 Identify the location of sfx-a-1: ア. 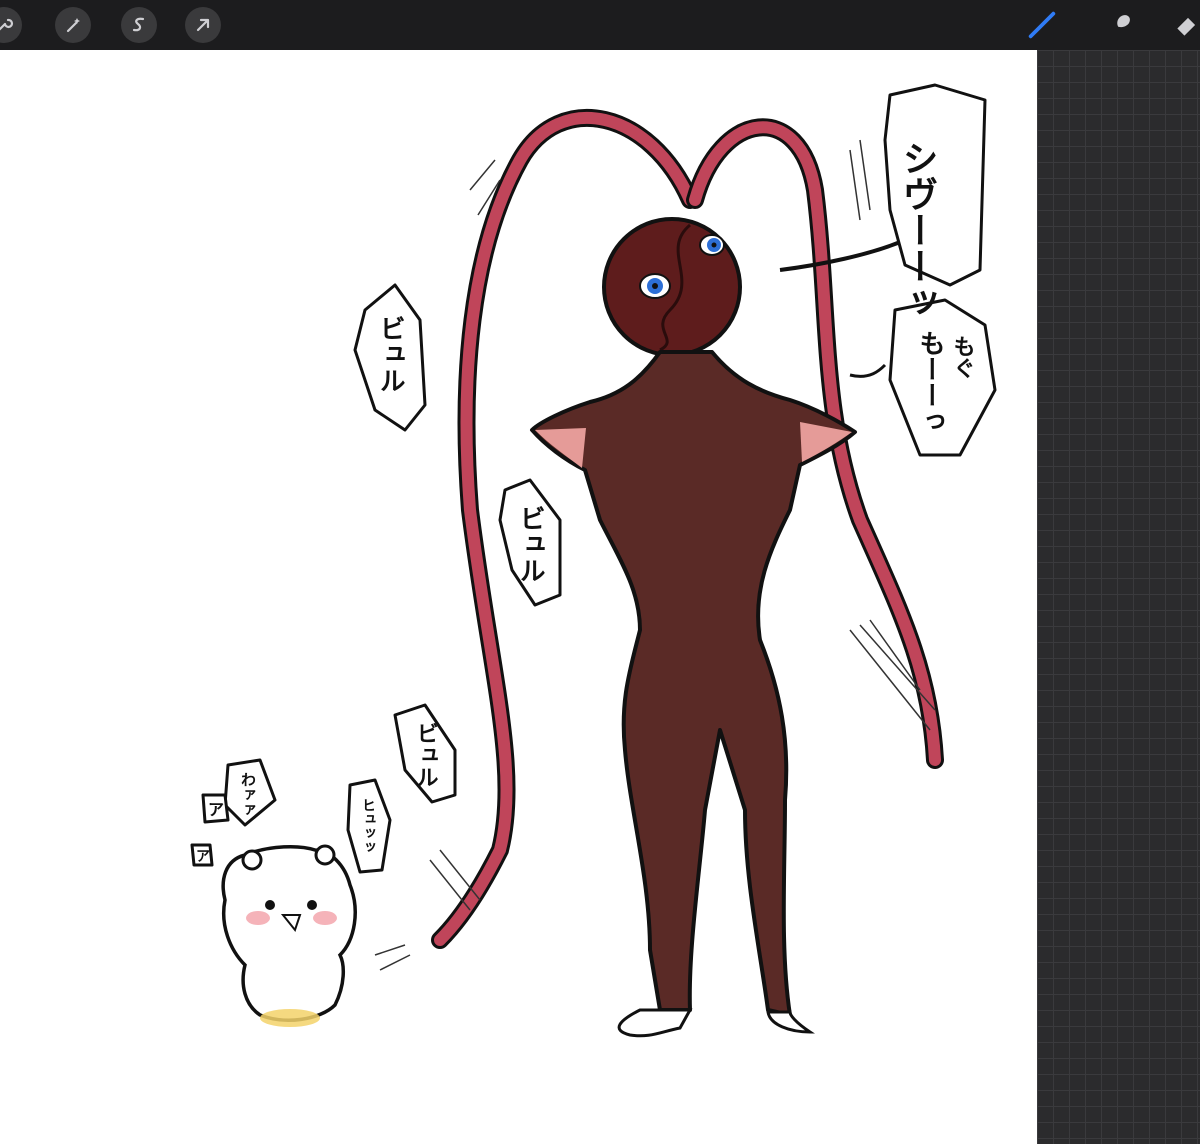
(216, 809).